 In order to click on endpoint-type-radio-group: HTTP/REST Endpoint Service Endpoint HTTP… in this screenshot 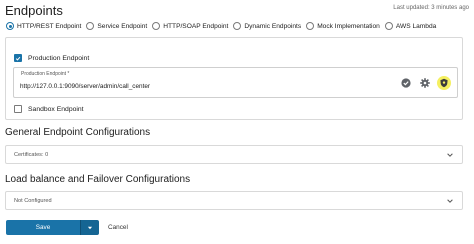, I will do `click(223, 26)`.